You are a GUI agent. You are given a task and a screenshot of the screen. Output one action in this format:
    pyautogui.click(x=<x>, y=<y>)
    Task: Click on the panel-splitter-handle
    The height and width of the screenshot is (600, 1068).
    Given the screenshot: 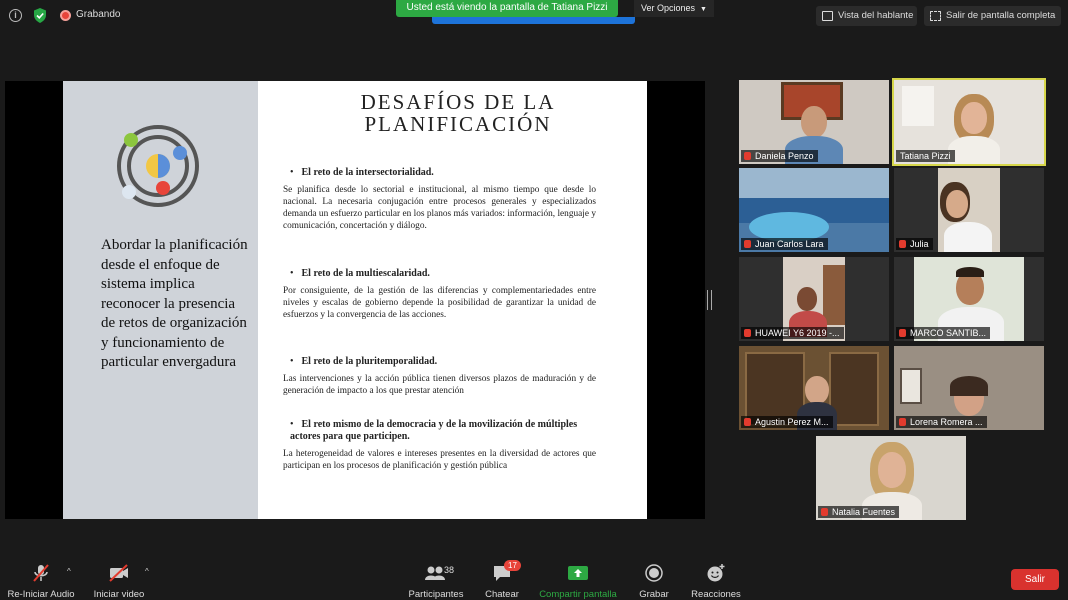 What is the action you would take?
    pyautogui.click(x=709, y=300)
    